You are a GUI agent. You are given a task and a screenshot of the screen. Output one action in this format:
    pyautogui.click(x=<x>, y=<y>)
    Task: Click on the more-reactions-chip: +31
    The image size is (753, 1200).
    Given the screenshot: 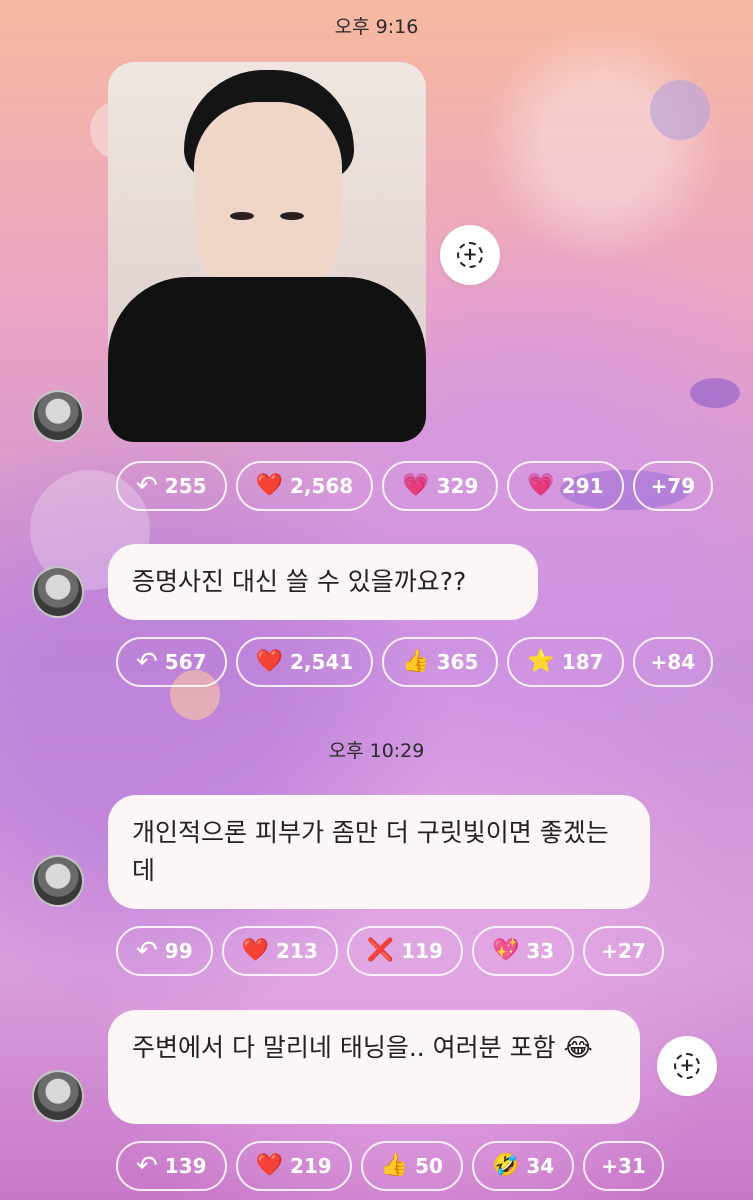 What is the action you would take?
    pyautogui.click(x=623, y=1166)
    